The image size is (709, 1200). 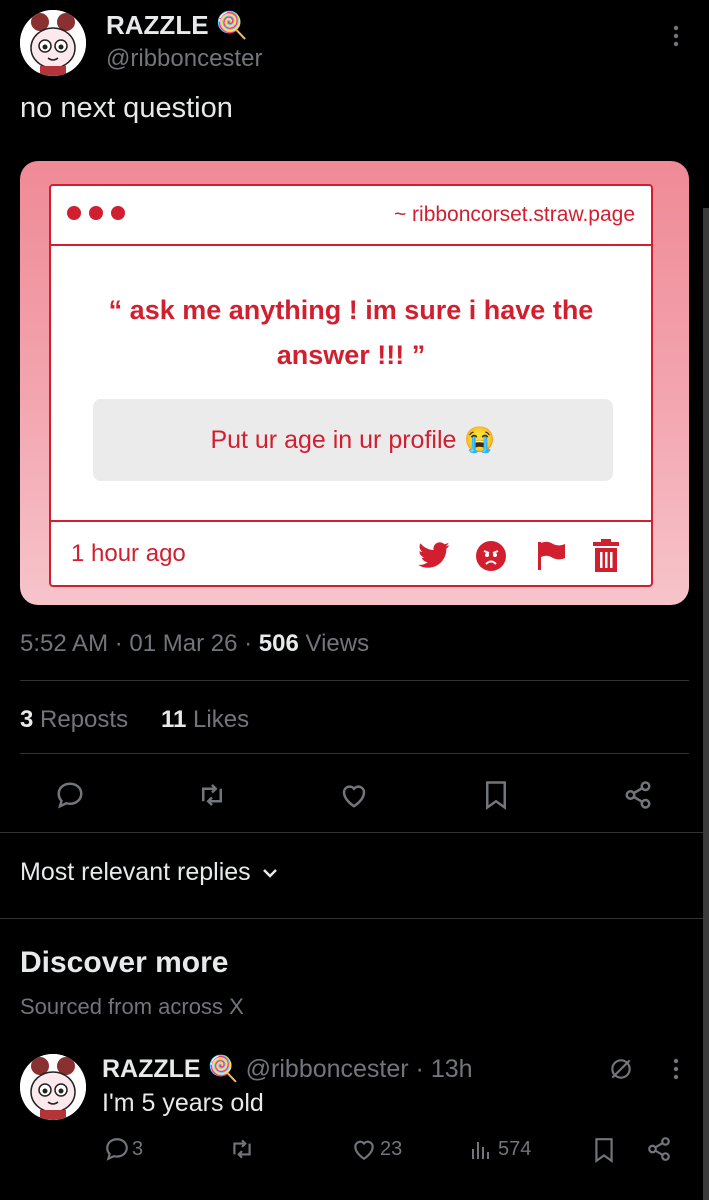 I want to click on views-count: 506, so click(x=278, y=643).